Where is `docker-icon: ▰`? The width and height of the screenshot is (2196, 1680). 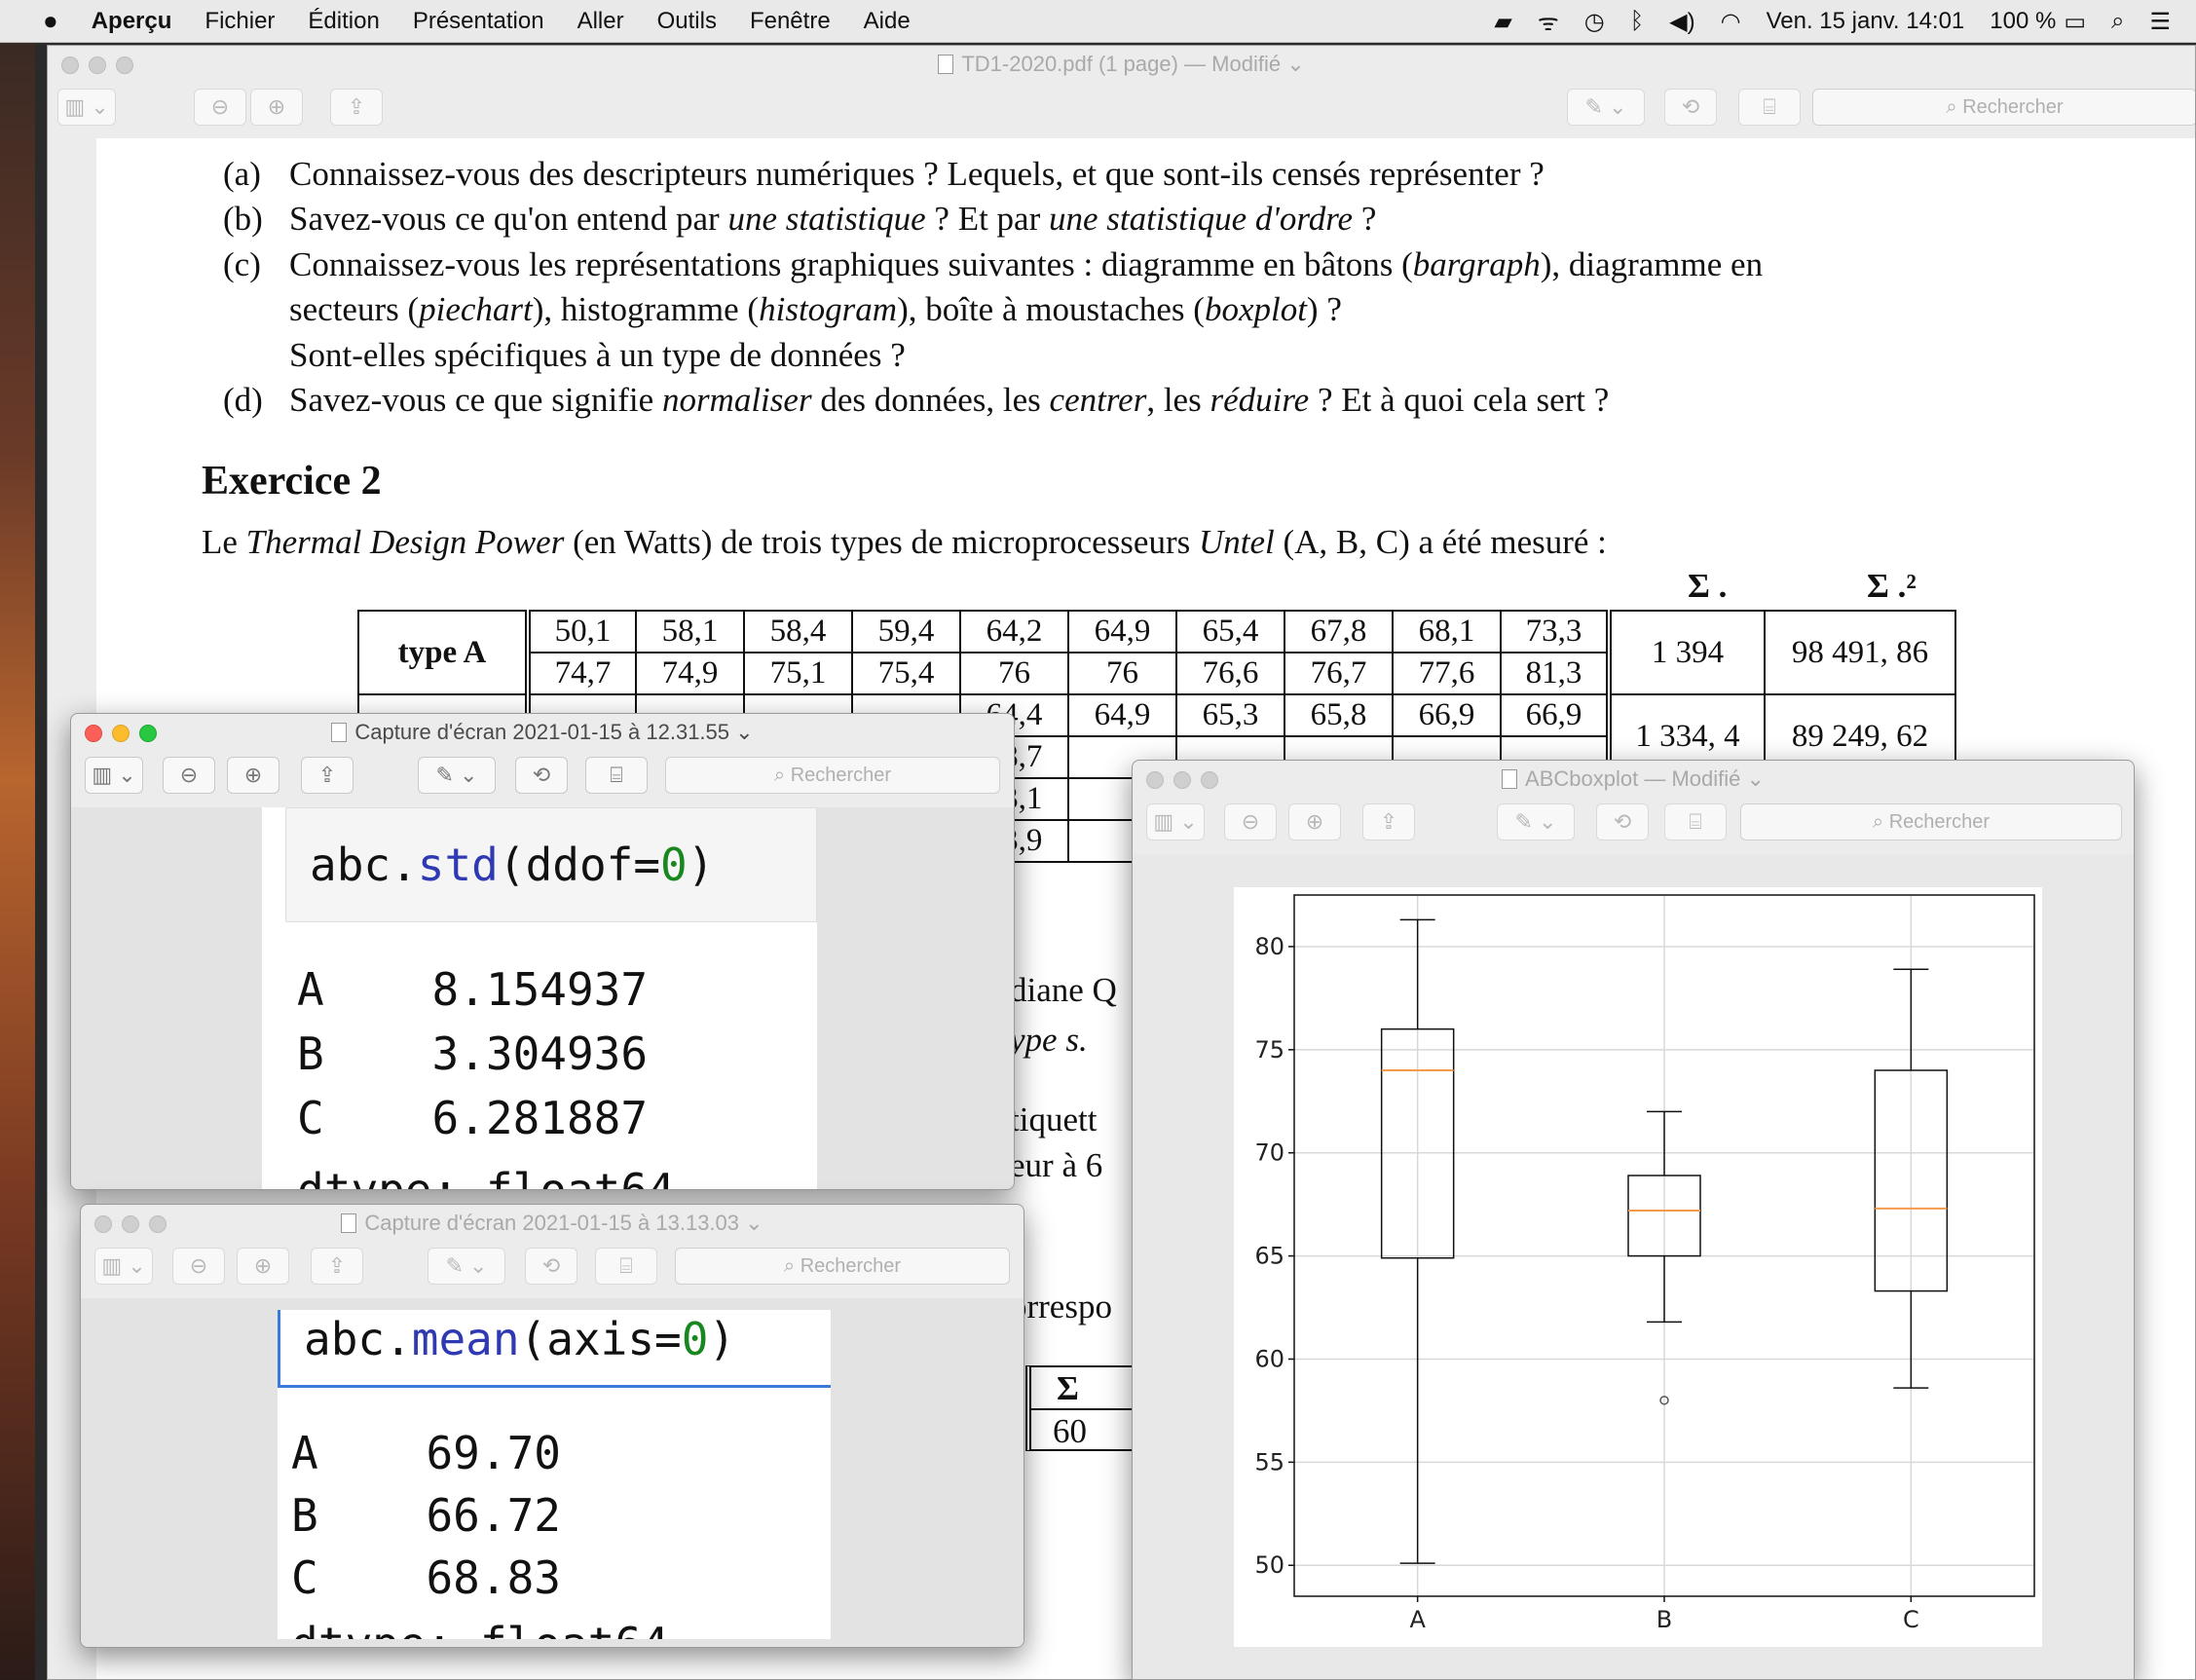 docker-icon: ▰ is located at coordinates (1502, 22).